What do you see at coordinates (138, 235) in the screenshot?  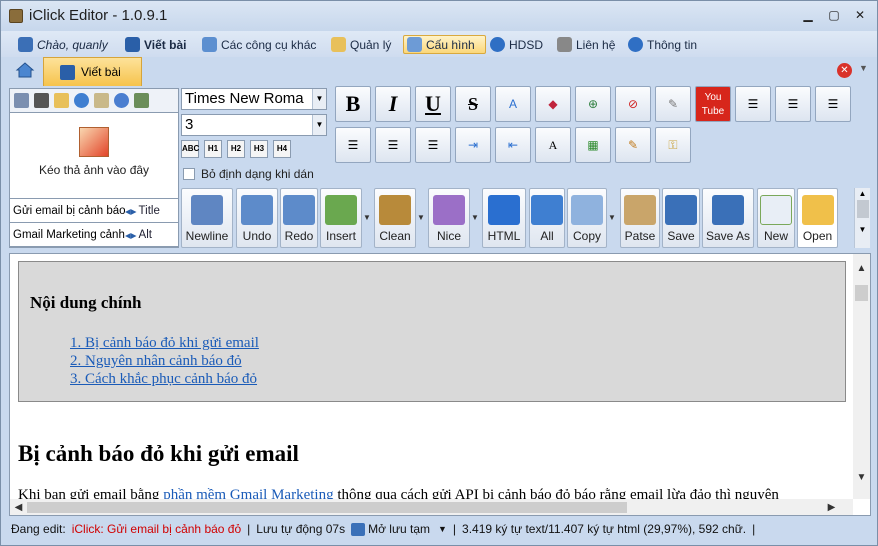 I see `alt-button: ◂▸ Alt` at bounding box center [138, 235].